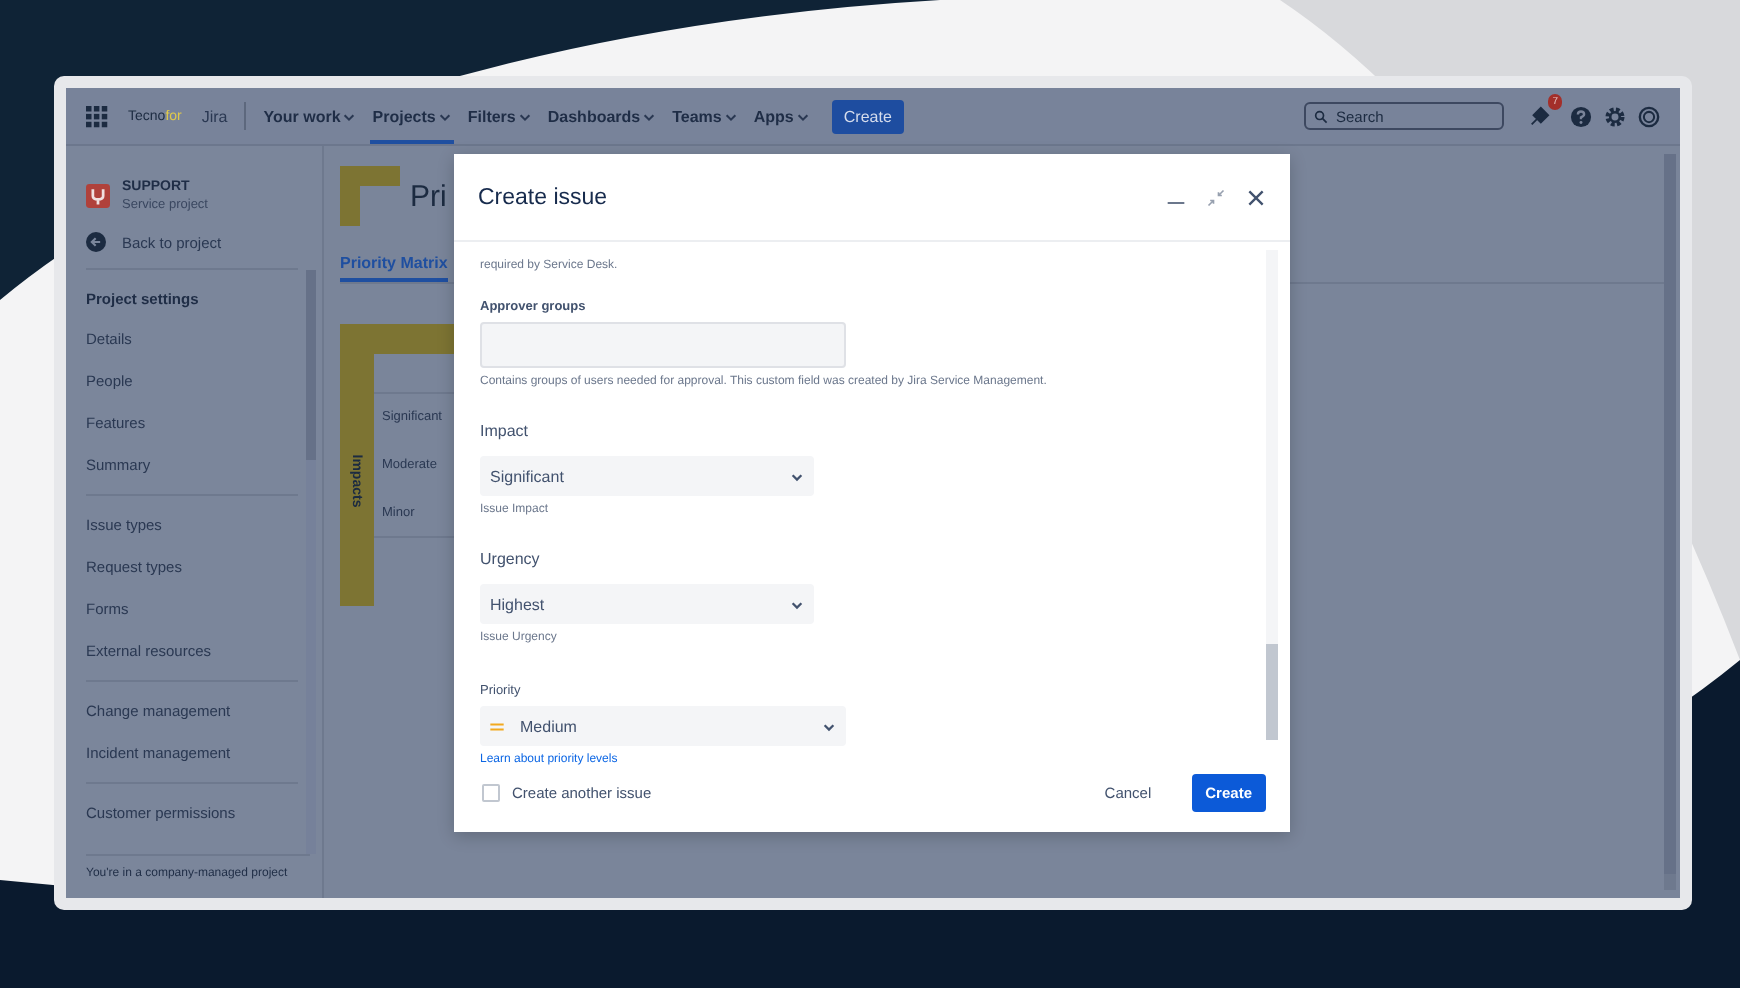 This screenshot has height=988, width=1740. I want to click on nav-menu-item: Your work, so click(310, 116).